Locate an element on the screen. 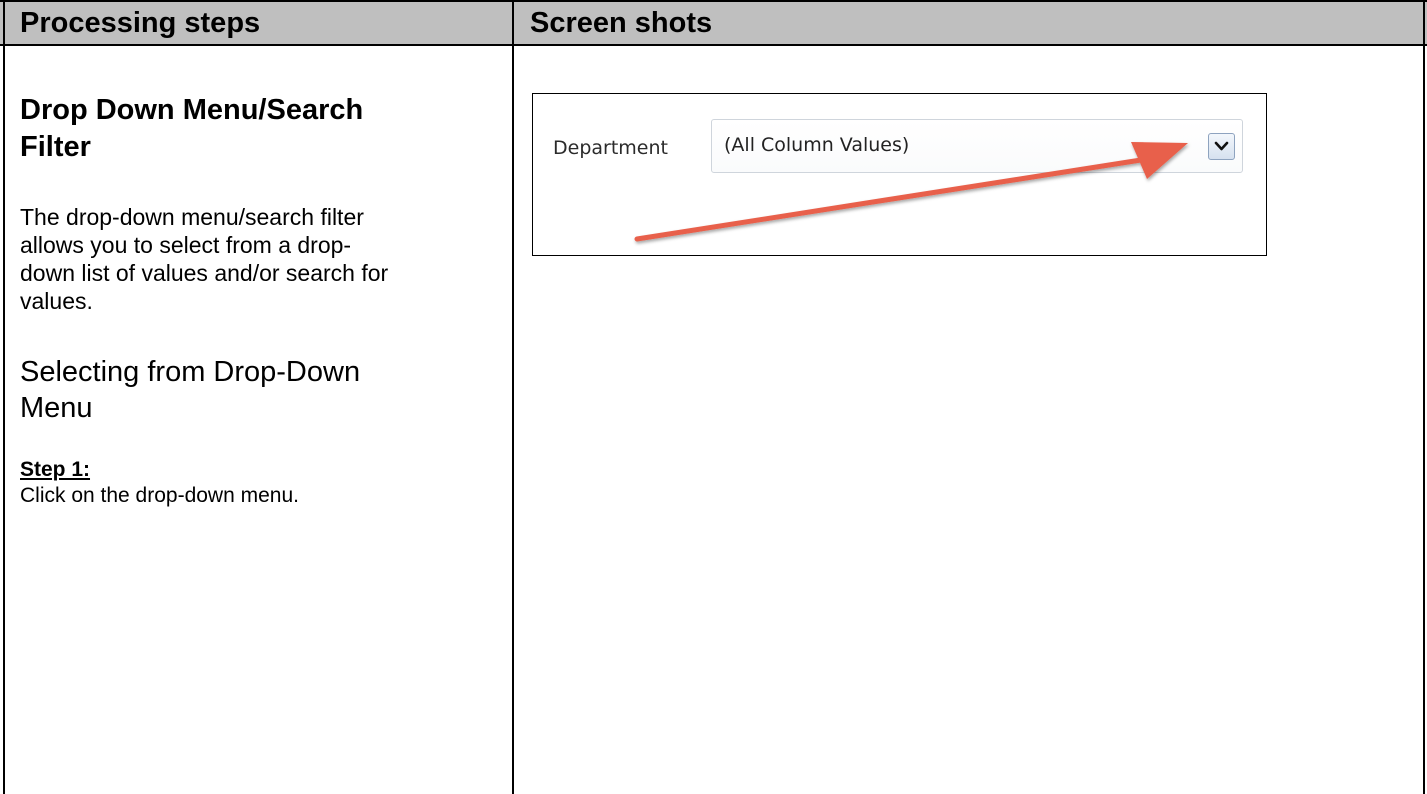 The width and height of the screenshot is (1427, 794). section-title-line1: Drop Down Menu/Search is located at coordinates (192, 110).